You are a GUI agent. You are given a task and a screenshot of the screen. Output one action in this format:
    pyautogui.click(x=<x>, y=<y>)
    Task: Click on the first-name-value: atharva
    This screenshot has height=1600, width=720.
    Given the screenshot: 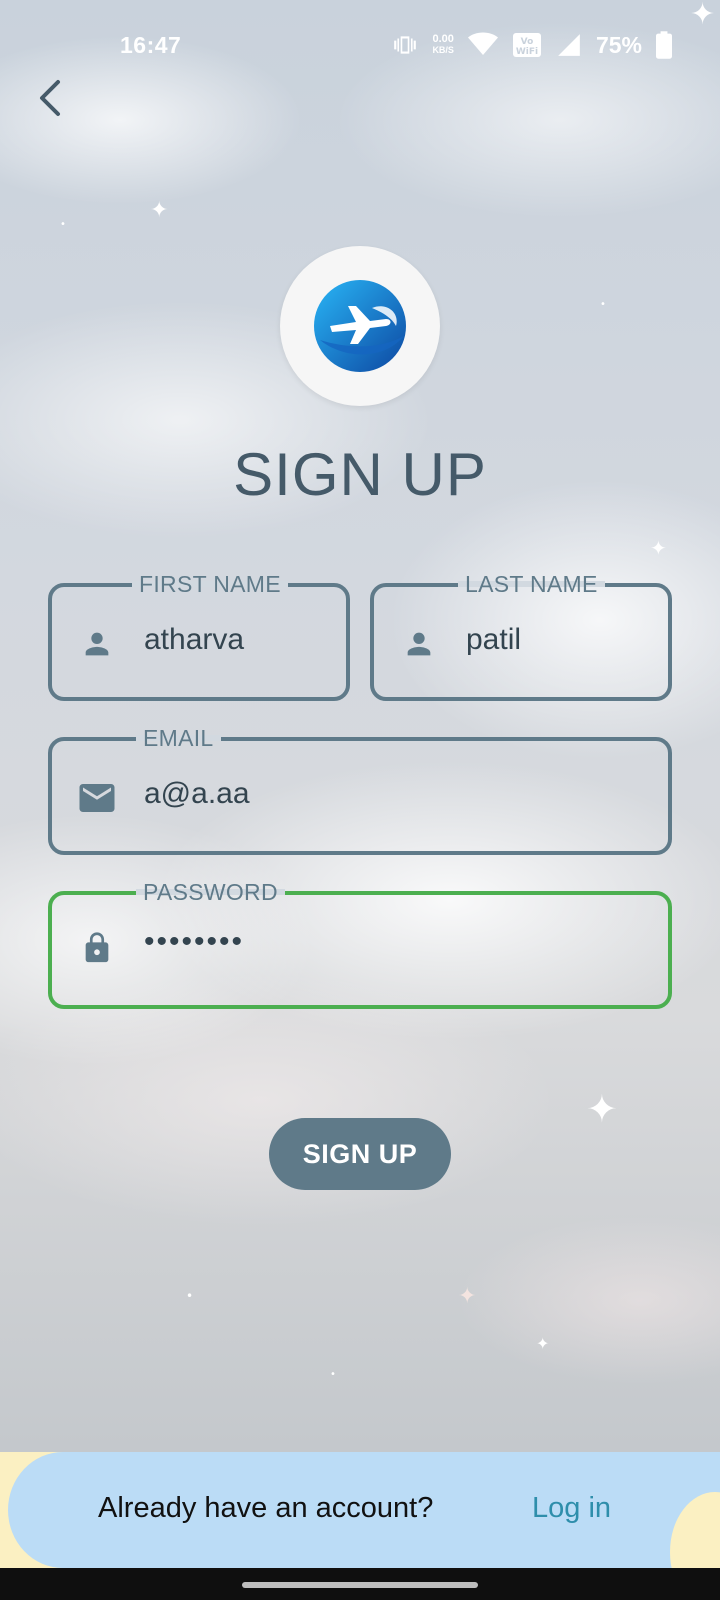 What is the action you would take?
    pyautogui.click(x=194, y=639)
    